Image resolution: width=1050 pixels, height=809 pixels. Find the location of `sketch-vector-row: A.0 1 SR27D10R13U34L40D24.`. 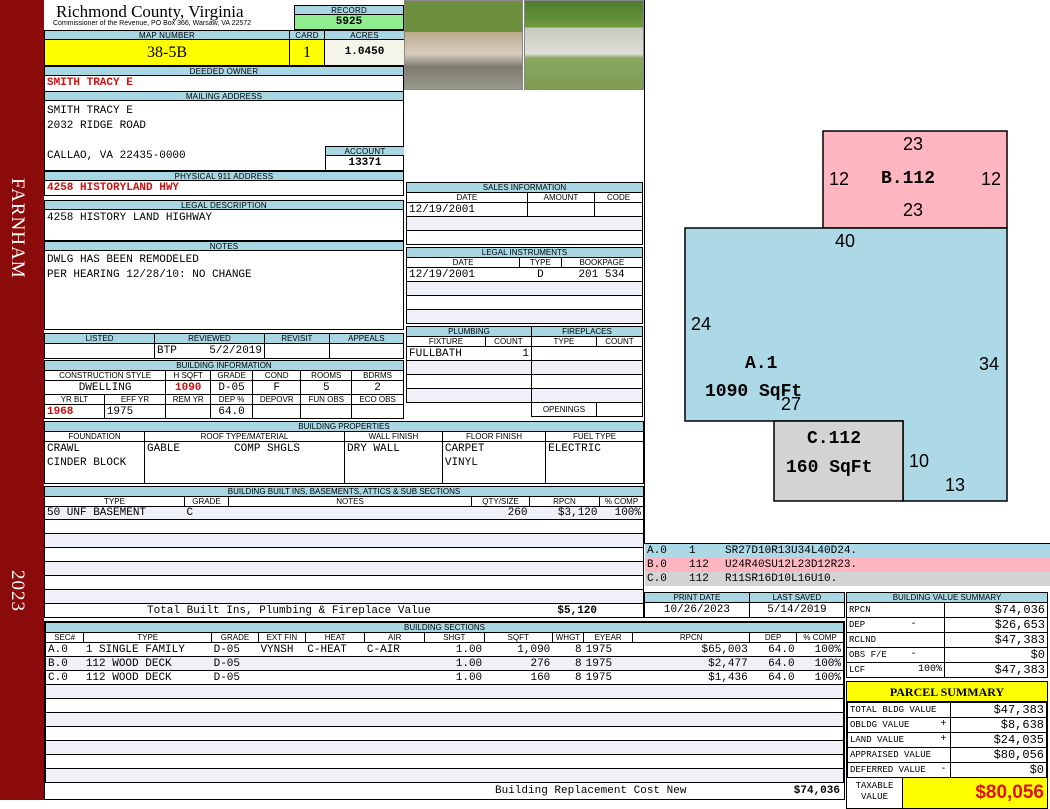

sketch-vector-row: A.0 1 SR27D10R13U34L40D24. is located at coordinates (847, 551).